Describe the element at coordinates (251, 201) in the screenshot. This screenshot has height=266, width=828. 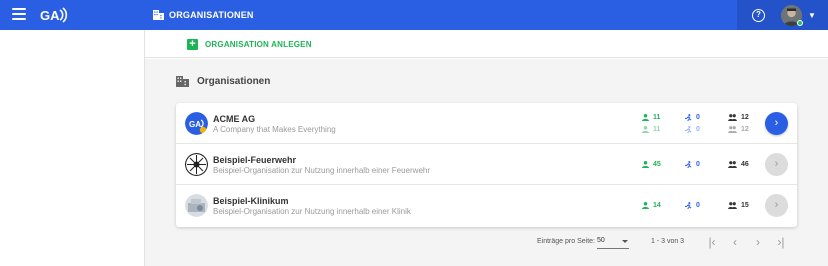
I see `organisation-name: Beispiel-Klinikum` at that location.